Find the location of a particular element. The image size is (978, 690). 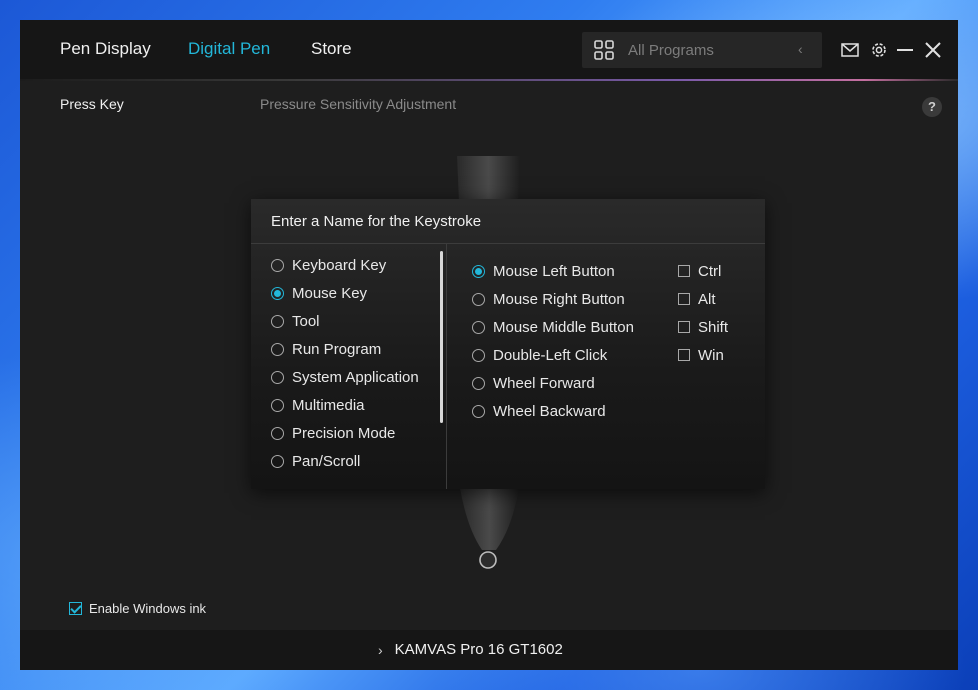

double-left-click: Double-Left Click is located at coordinates (539, 355).